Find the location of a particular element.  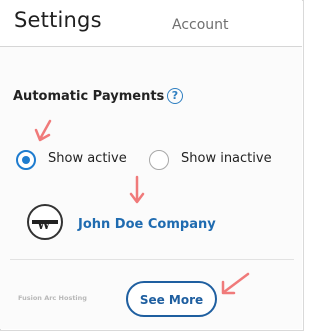

see-more-button: See More is located at coordinates (171, 299).